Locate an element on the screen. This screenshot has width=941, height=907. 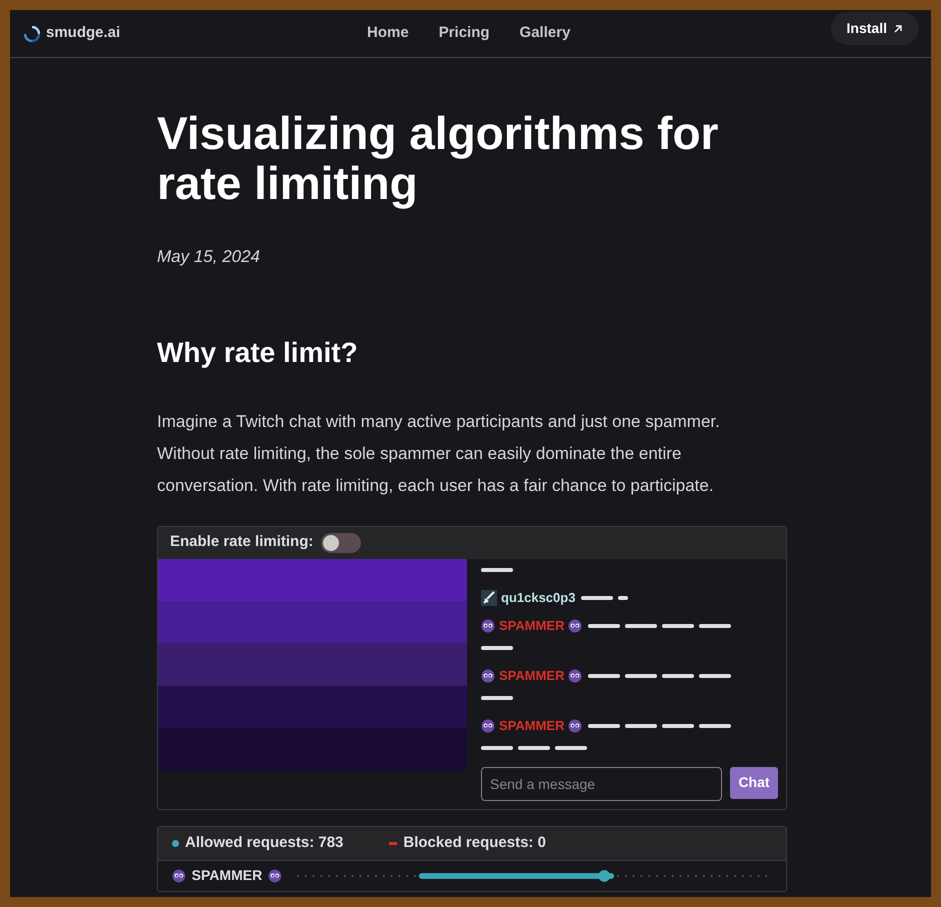
nav-link: Gallery is located at coordinates (545, 33).